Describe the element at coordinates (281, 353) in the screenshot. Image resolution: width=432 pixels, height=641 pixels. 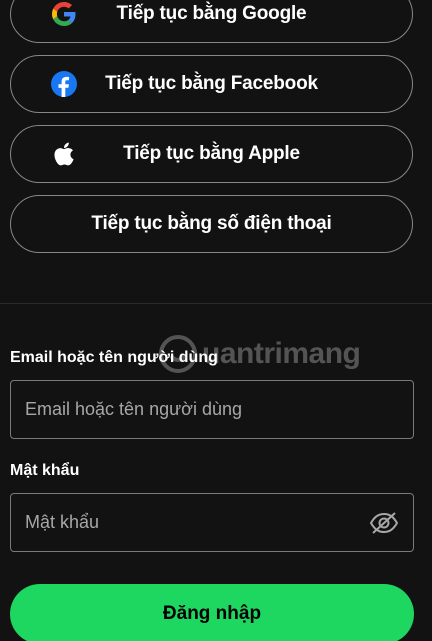
I see `watermark-text: uantrimang` at that location.